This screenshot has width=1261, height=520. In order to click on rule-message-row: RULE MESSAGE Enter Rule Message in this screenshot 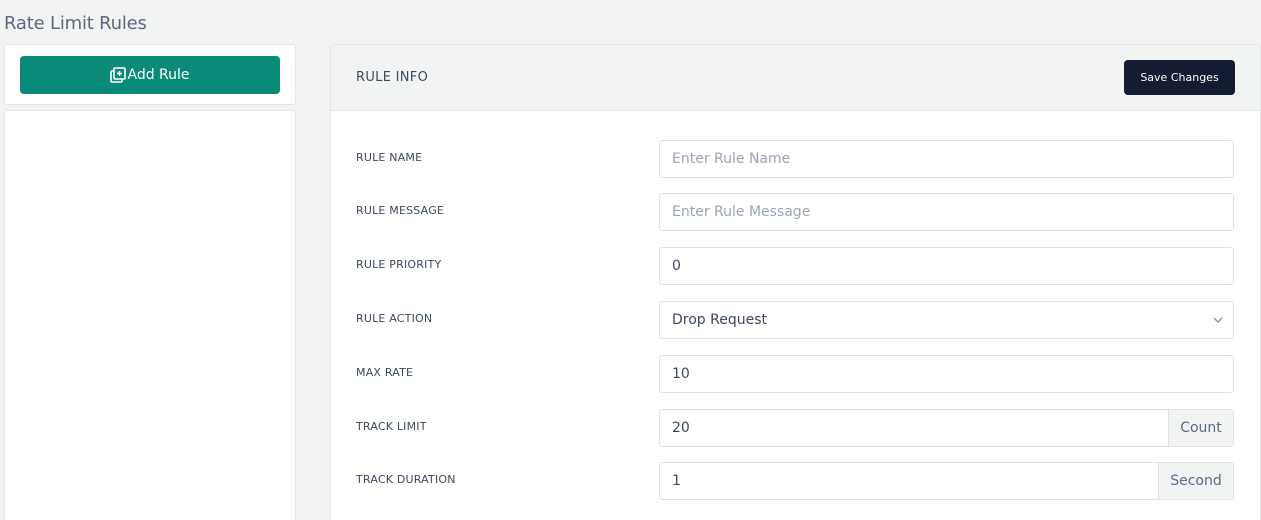, I will do `click(796, 212)`.